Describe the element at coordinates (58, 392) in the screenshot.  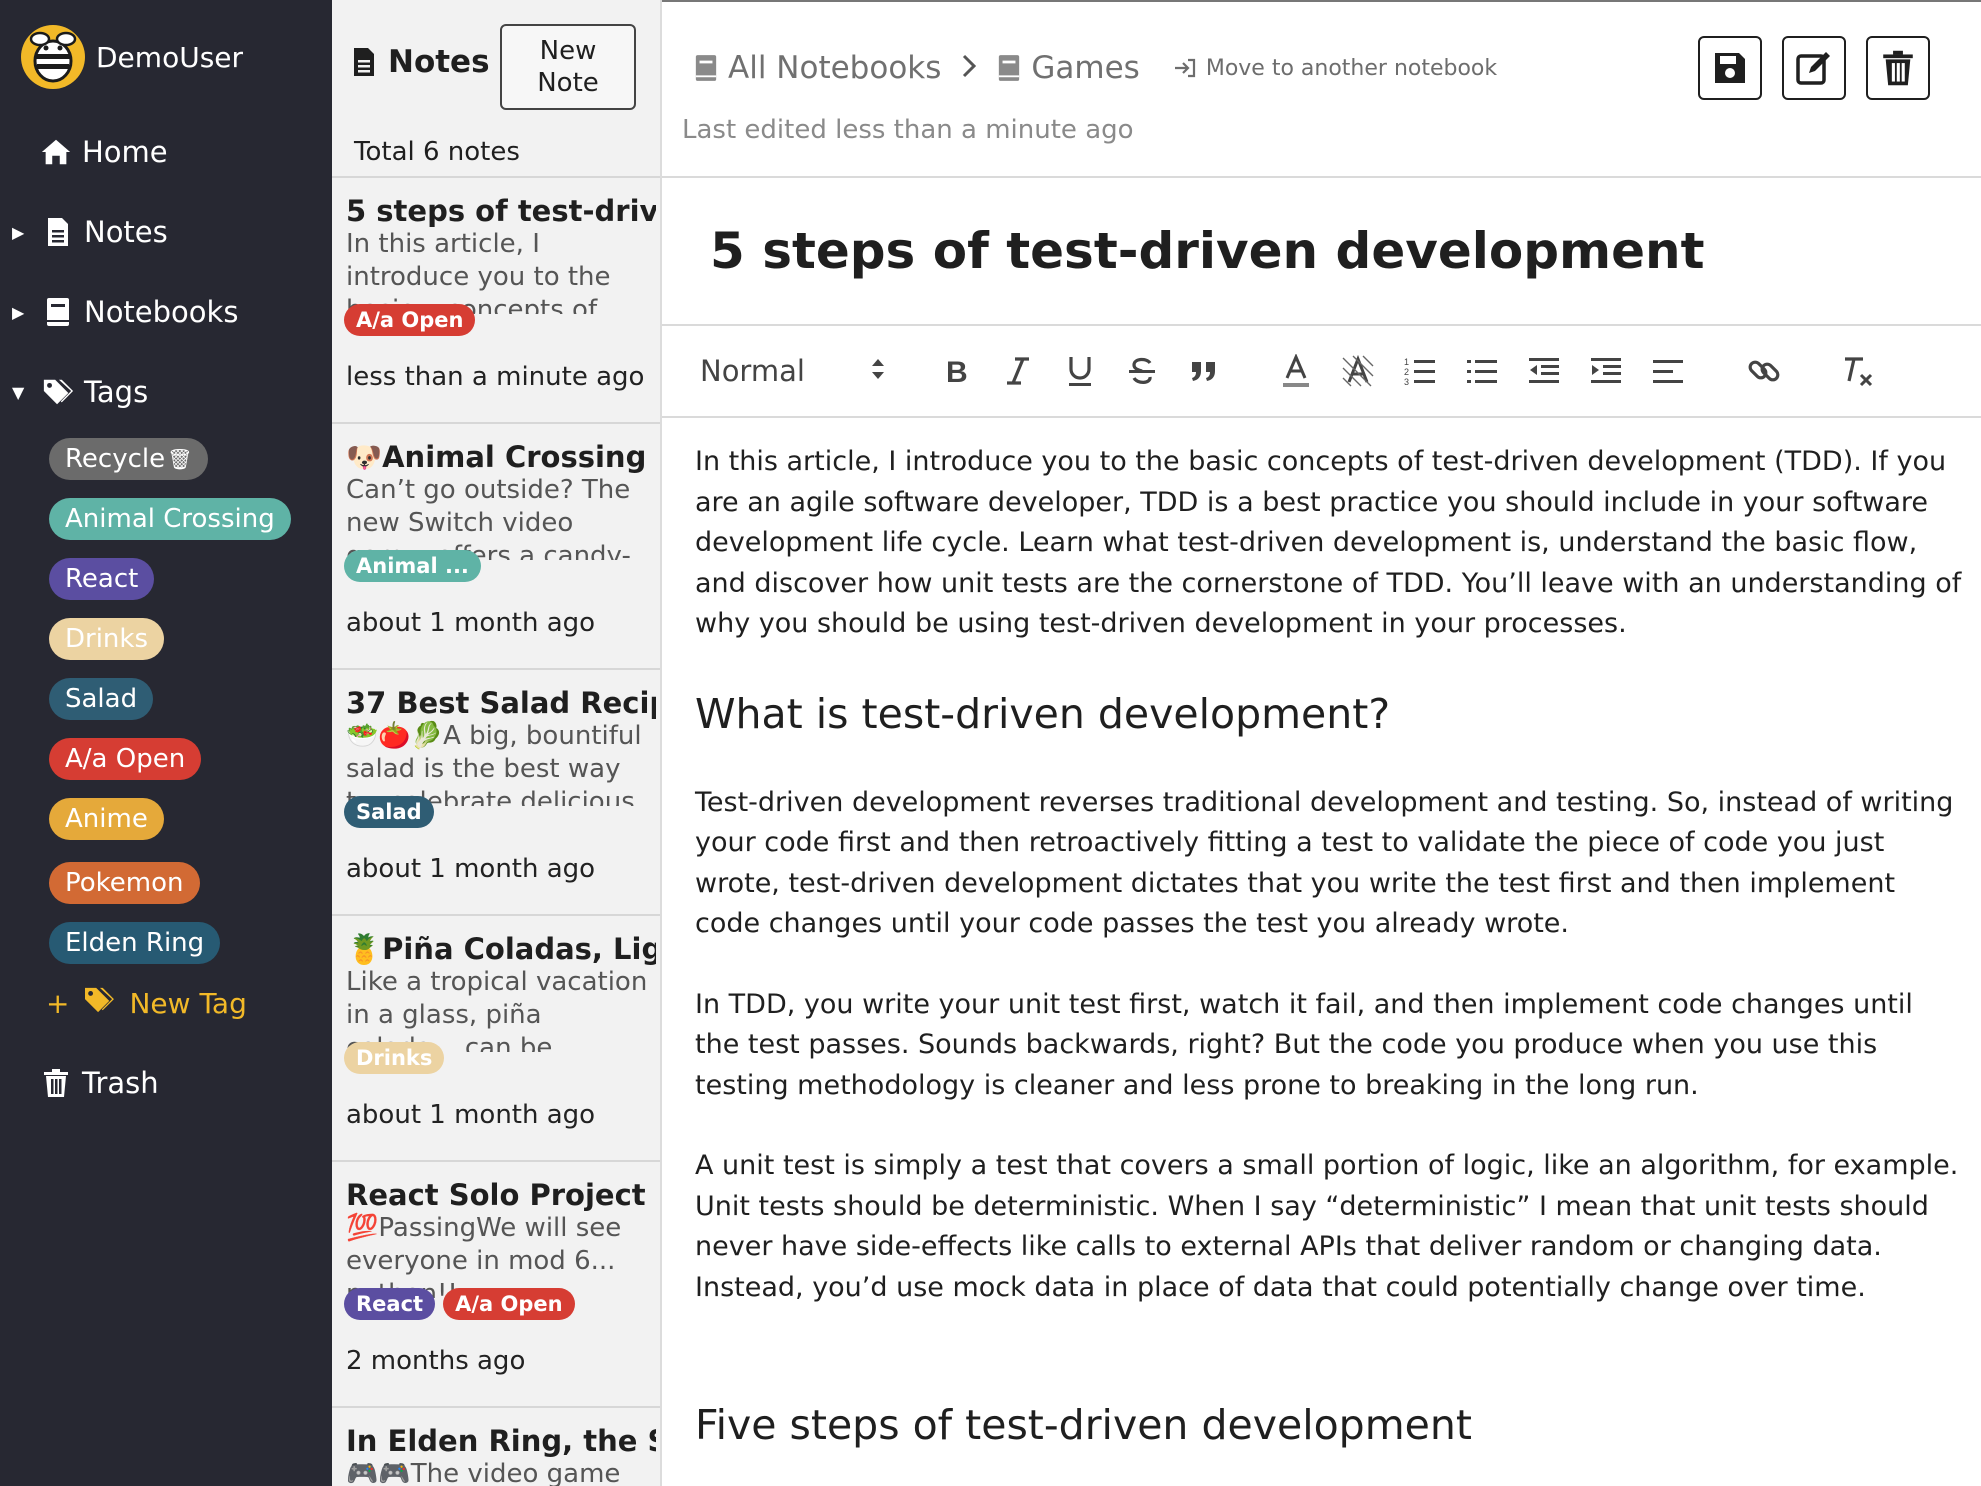
I see `tags-icon` at that location.